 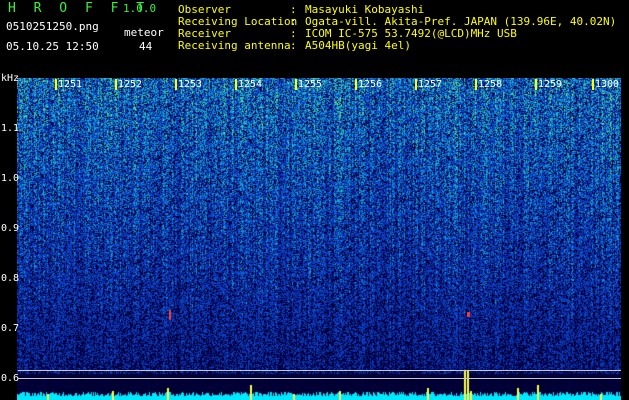 I want to click on time-tick-1257: 1257, so click(x=428, y=84).